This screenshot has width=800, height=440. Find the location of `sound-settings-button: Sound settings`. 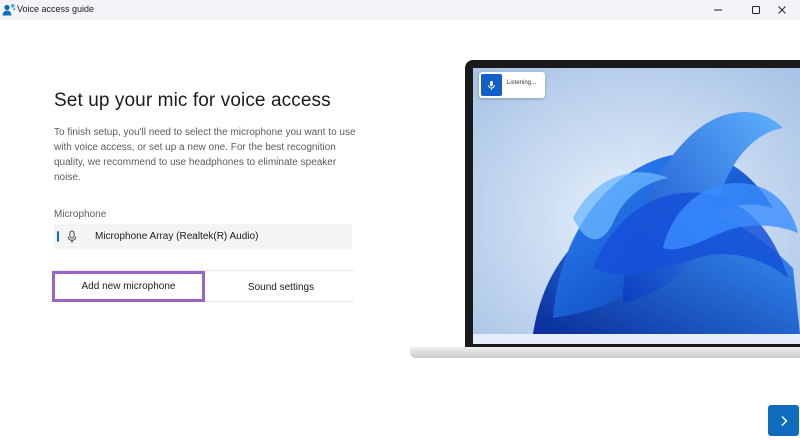

sound-settings-button: Sound settings is located at coordinates (281, 287).